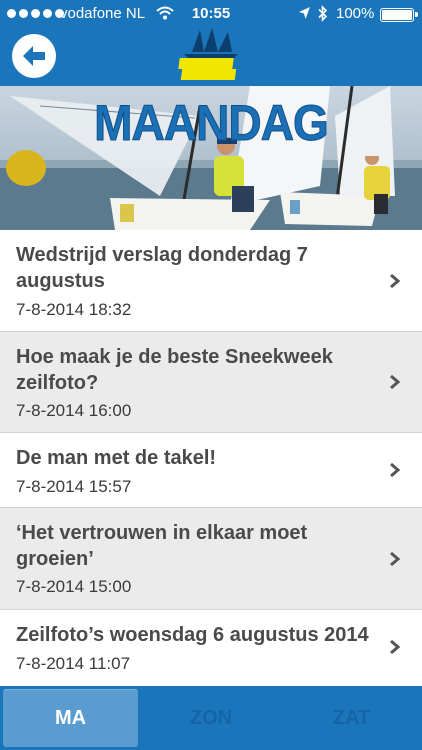 Image resolution: width=422 pixels, height=750 pixels. What do you see at coordinates (355, 13) in the screenshot?
I see `battery-percentage: 100%` at bounding box center [355, 13].